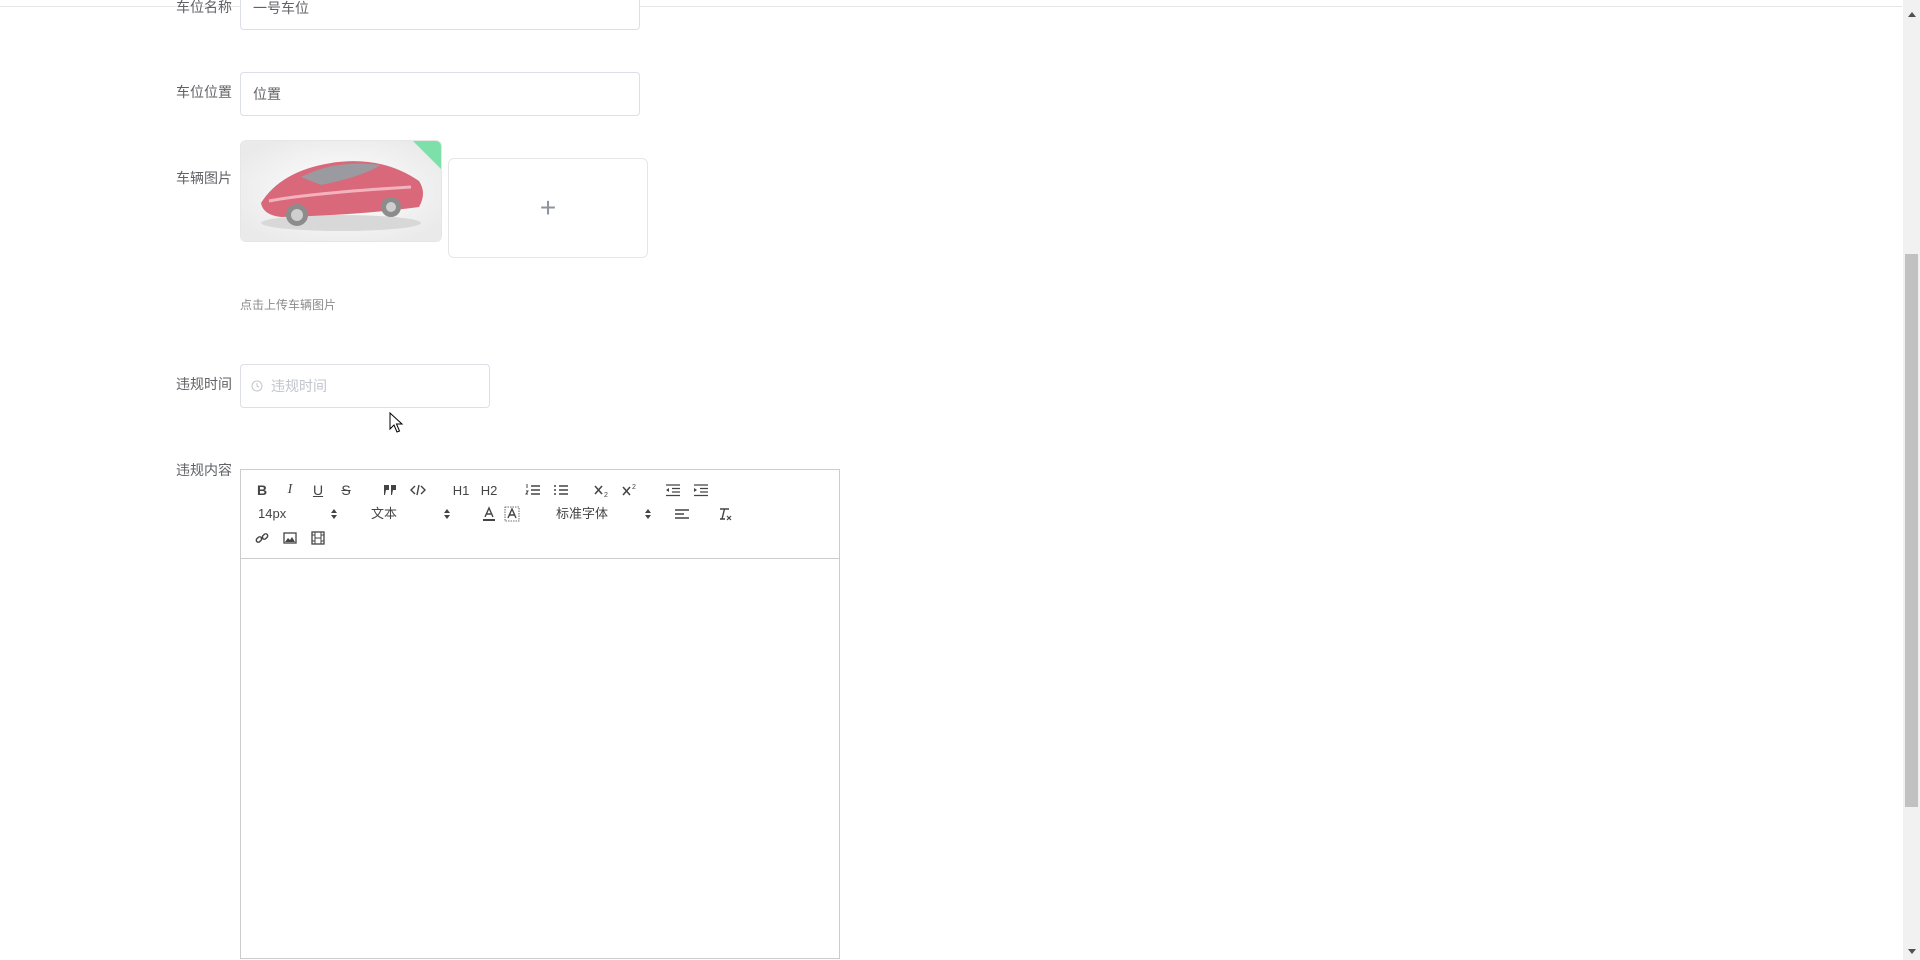  I want to click on image-upload-button: +, so click(548, 208).